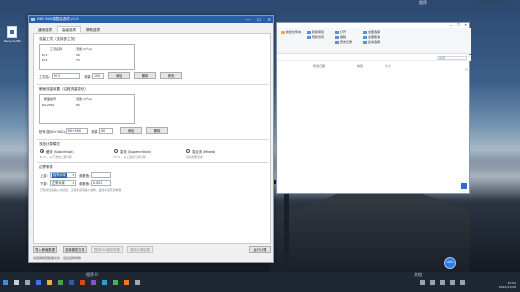  I want to click on start-icon, so click(5, 282).